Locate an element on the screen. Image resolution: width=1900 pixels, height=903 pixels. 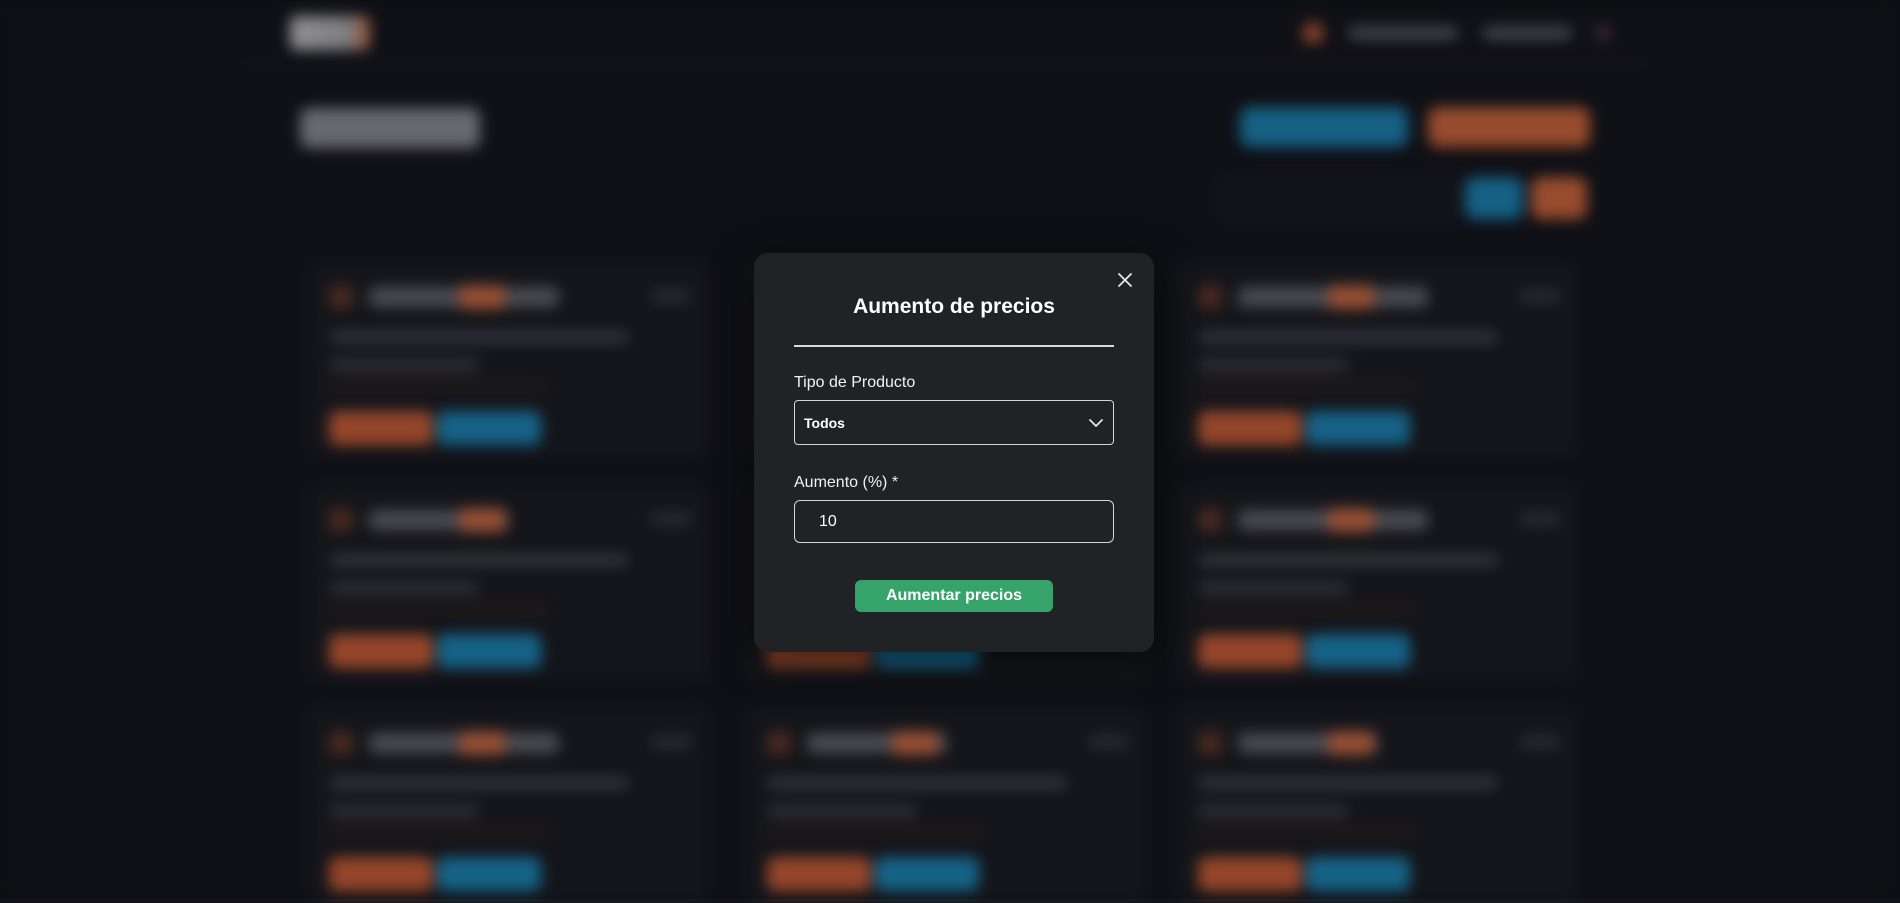
product-type-value: Todos is located at coordinates (824, 422).